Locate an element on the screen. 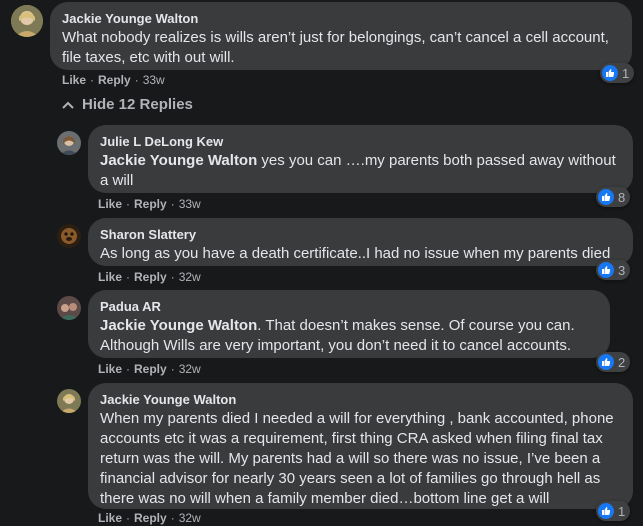 This screenshot has width=643, height=526. reply-author: Julie L DeLong Kew is located at coordinates (360, 141).